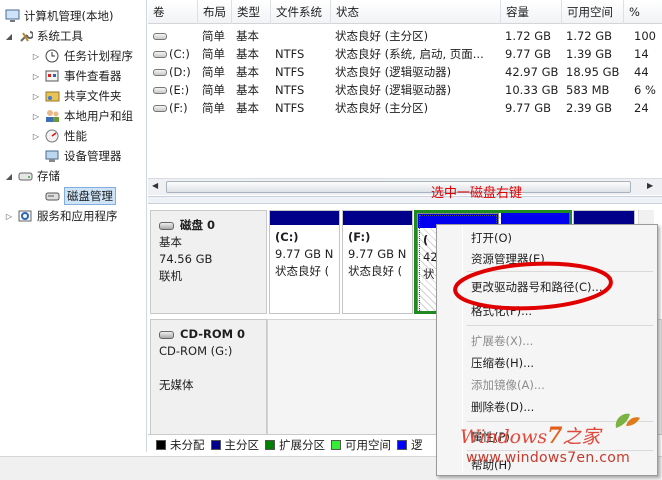 Image resolution: width=662 pixels, height=480 pixels. I want to click on tree-item-task-scheduler: ▷ 任务计划程序, so click(82, 56).